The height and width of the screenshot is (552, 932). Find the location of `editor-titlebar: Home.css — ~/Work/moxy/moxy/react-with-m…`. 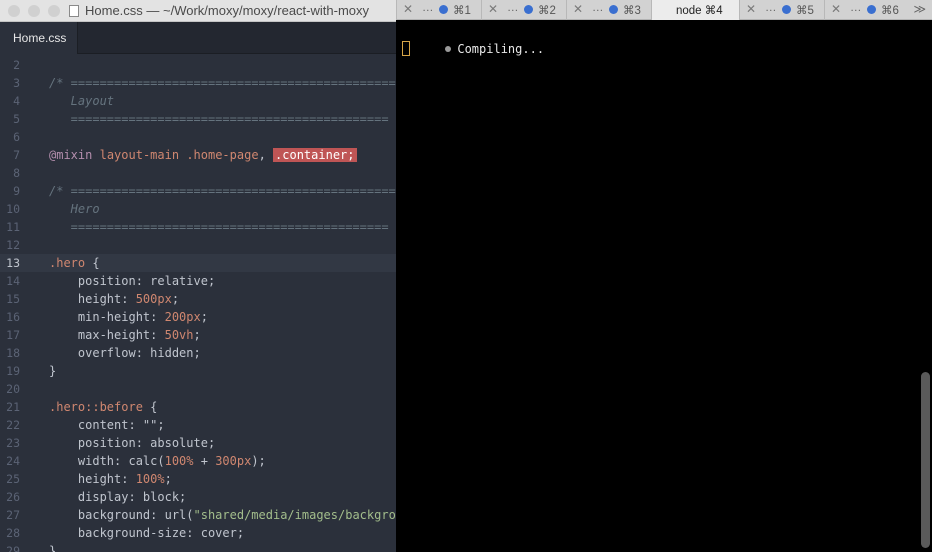

editor-titlebar: Home.css — ~/Work/moxy/moxy/react-with-m… is located at coordinates (198, 11).